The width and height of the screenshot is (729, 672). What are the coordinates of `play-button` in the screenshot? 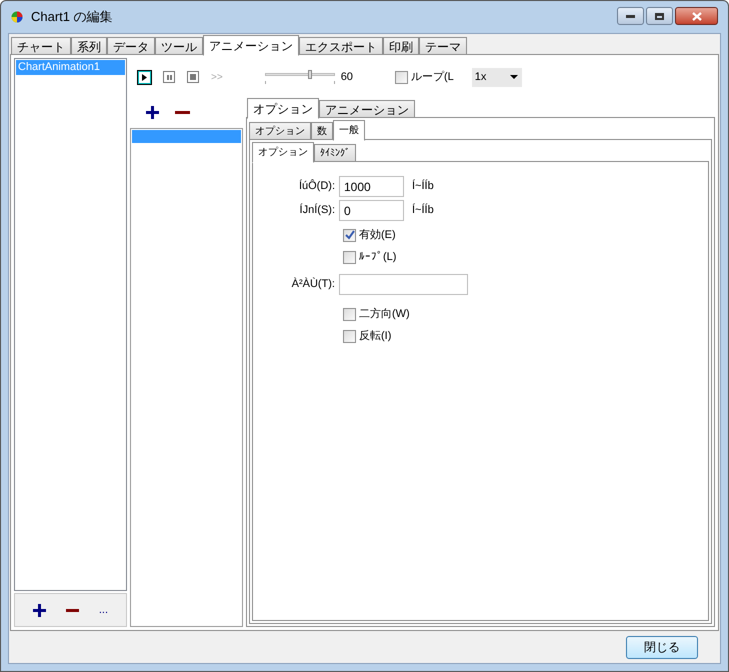 It's located at (144, 77).